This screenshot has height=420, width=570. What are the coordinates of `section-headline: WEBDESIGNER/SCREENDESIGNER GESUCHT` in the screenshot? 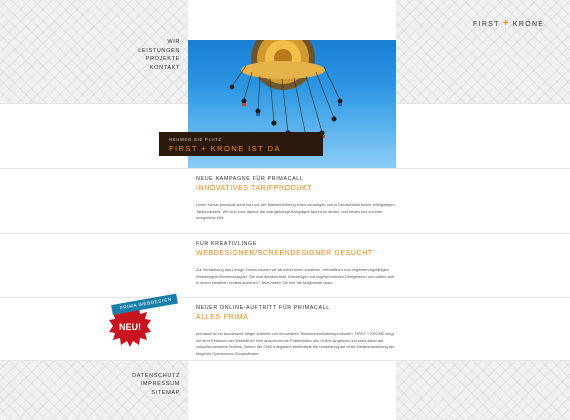 It's located at (296, 253).